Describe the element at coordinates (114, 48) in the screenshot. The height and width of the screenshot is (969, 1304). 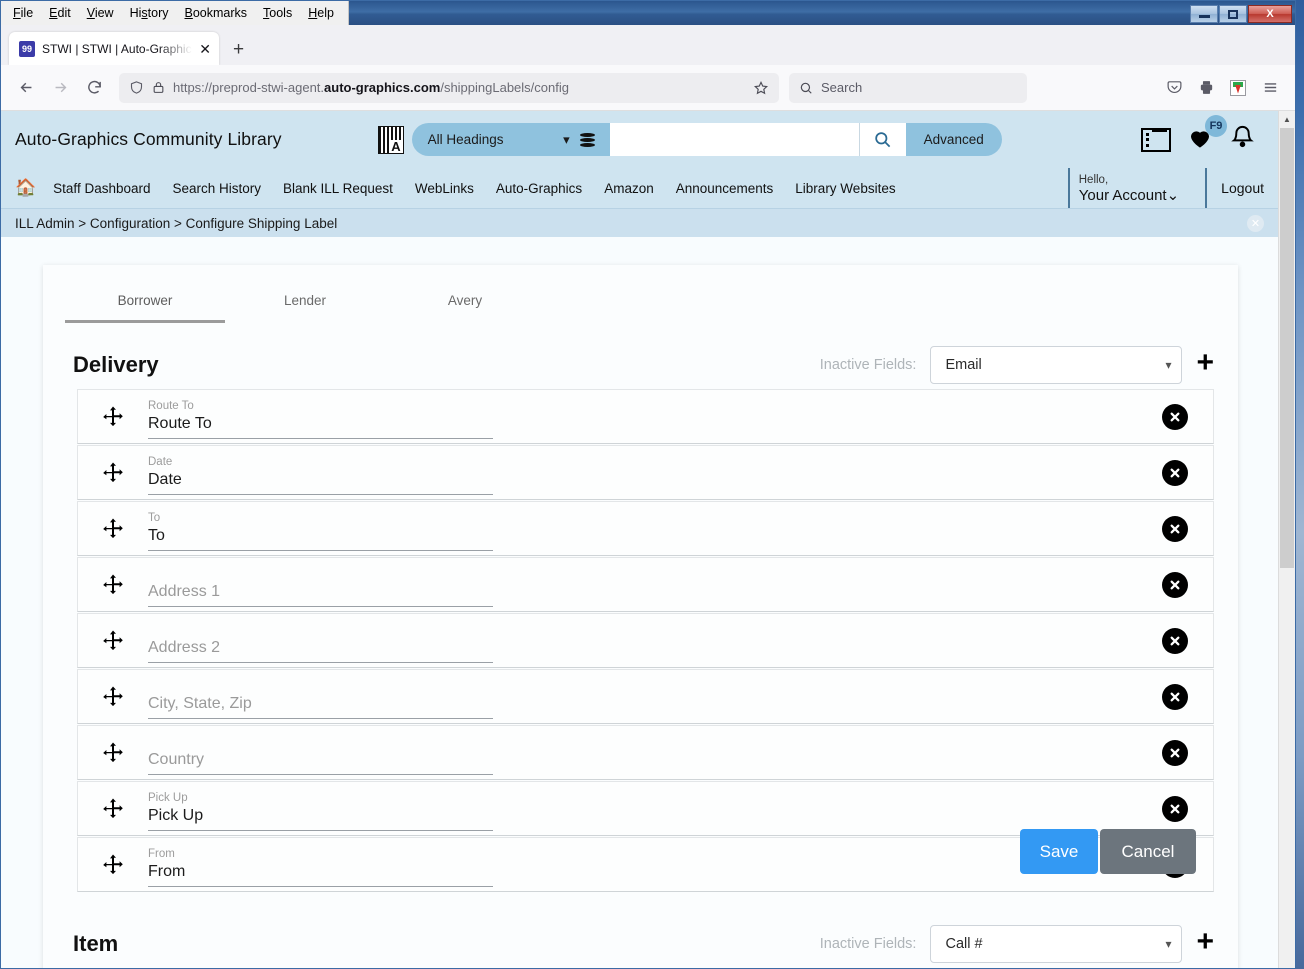
I see `browser-tab: STWI | STWI | Auto-Graphics Inc ✕` at that location.